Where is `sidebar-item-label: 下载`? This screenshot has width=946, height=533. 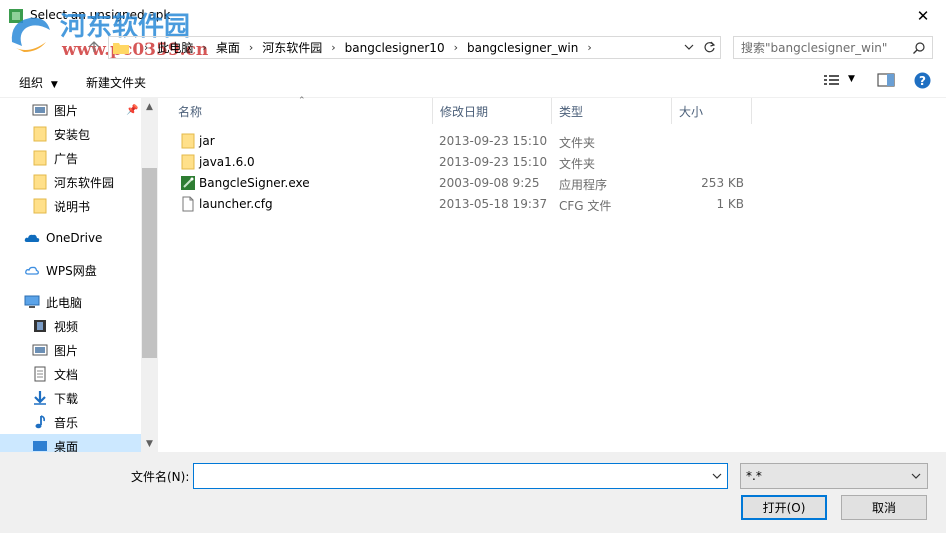
sidebar-item-label: 下载 is located at coordinates (66, 398).